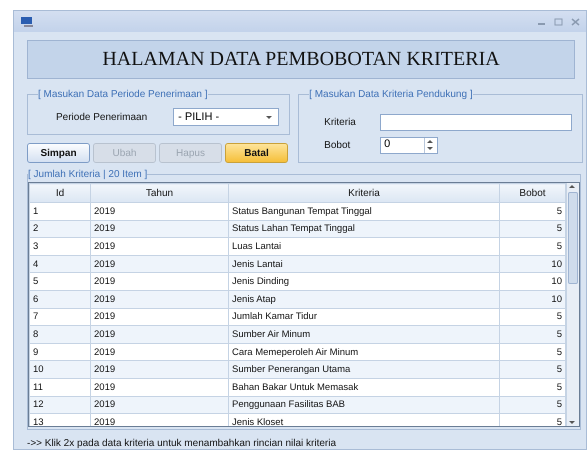 The width and height of the screenshot is (587, 450). Describe the element at coordinates (572, 304) in the screenshot. I see `scrollbar` at that location.